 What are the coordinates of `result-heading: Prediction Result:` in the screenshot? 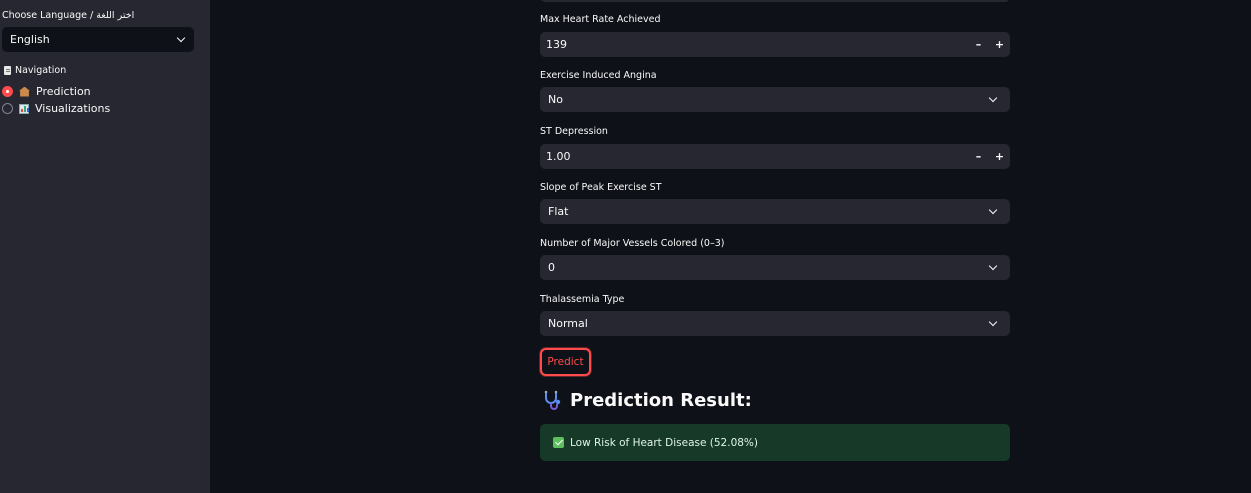 It's located at (647, 400).